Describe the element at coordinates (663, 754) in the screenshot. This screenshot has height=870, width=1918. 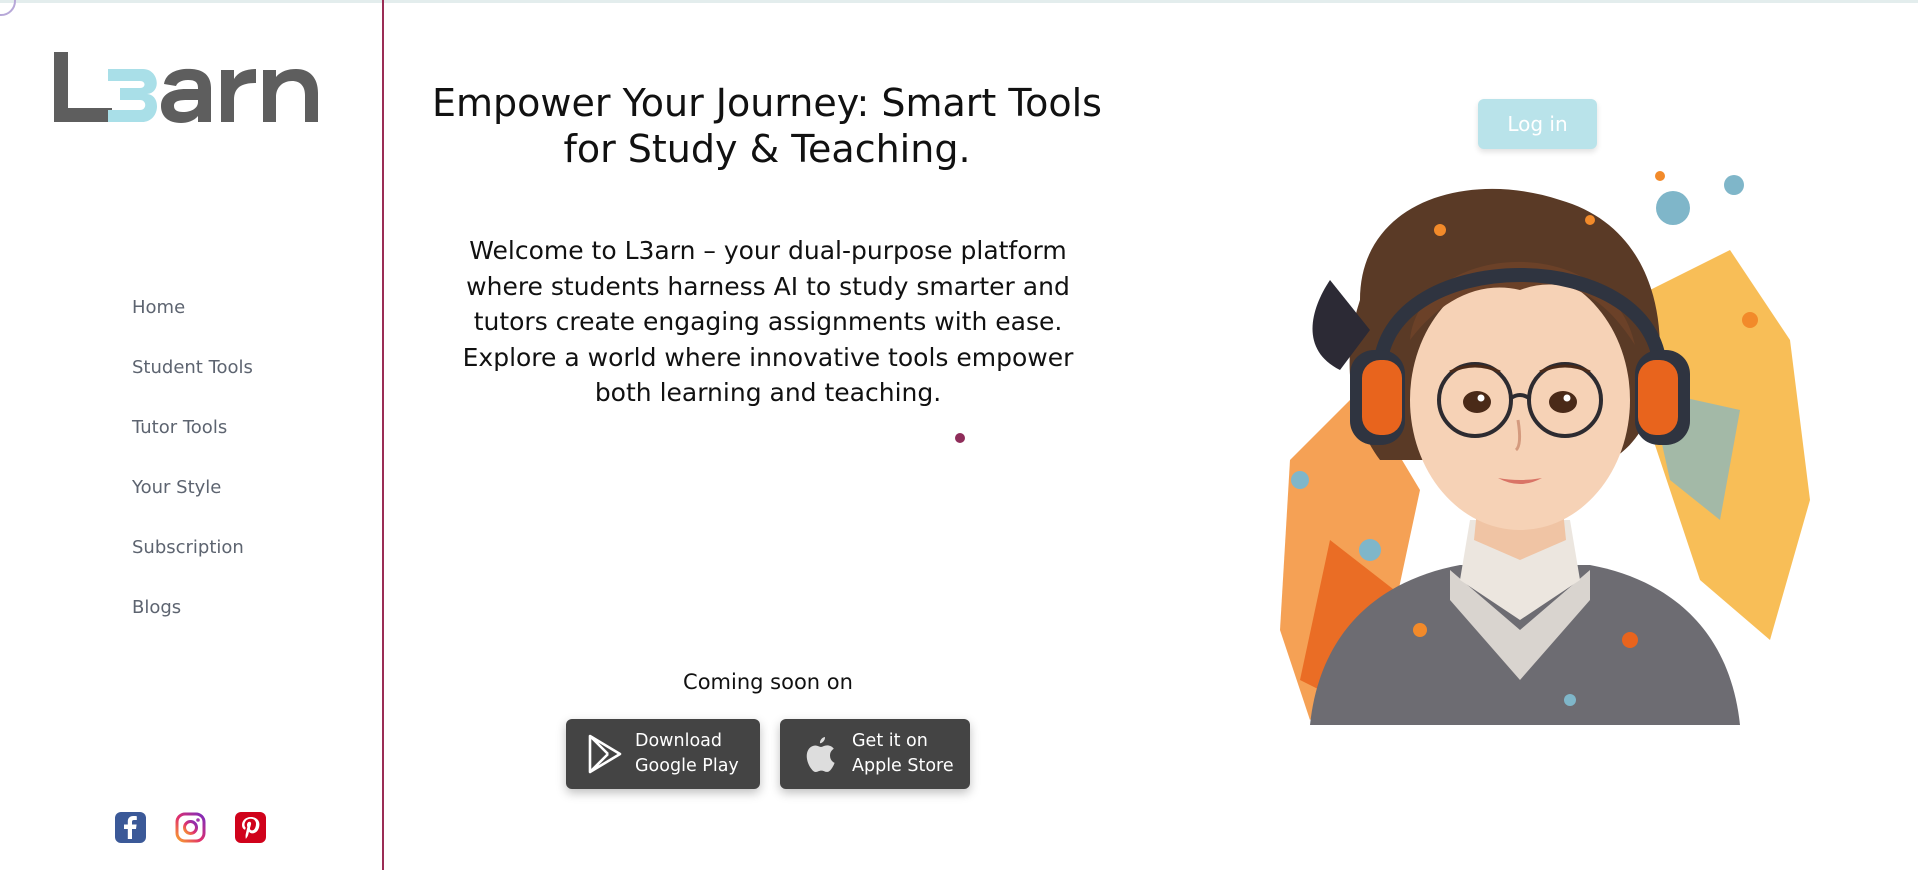
I see `google-play-button: Download Google Play` at that location.